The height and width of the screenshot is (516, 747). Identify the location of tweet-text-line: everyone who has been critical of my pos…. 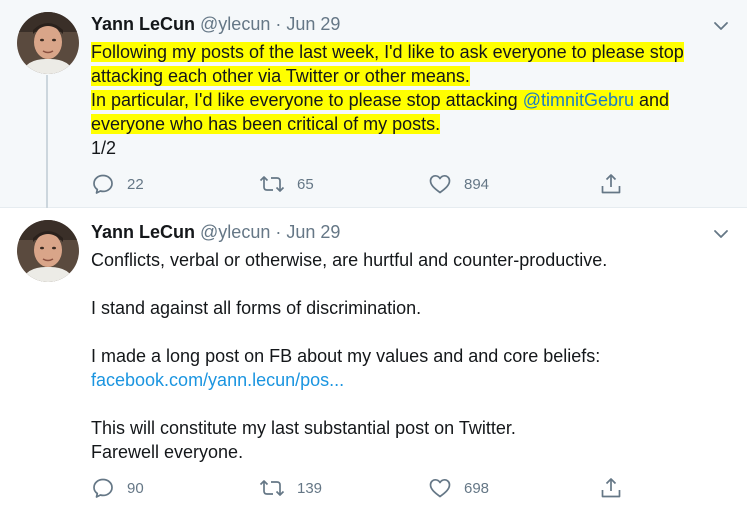
(266, 124).